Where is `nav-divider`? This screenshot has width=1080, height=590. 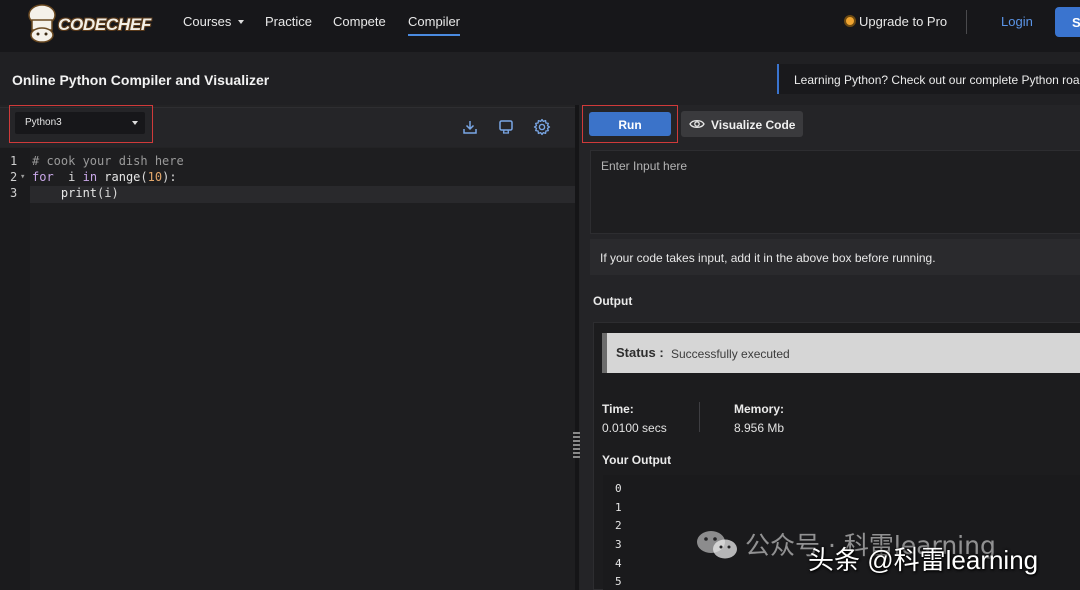 nav-divider is located at coordinates (966, 22).